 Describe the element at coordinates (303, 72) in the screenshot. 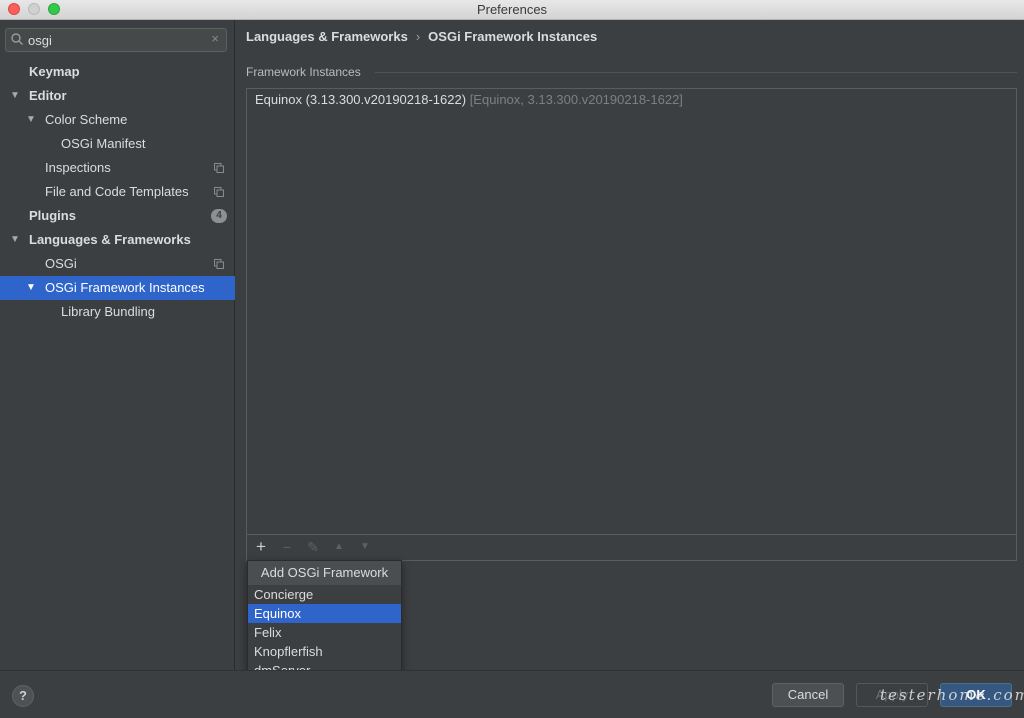

I see `section-title: Framework Instances` at that location.